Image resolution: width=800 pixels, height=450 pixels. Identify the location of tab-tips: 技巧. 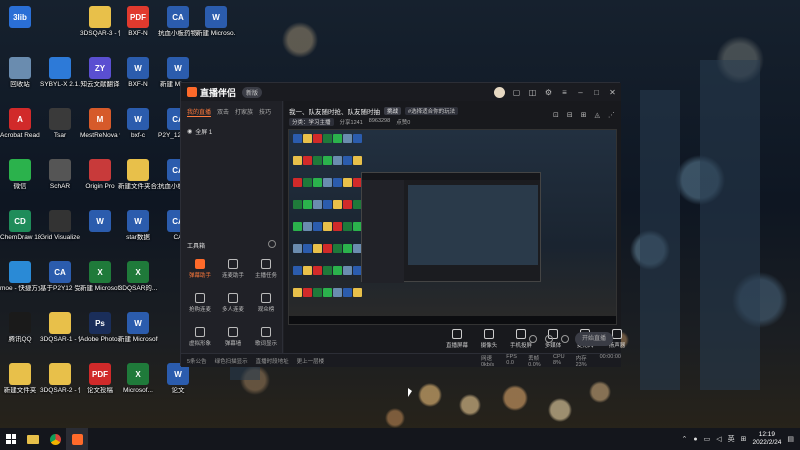
(265, 112).